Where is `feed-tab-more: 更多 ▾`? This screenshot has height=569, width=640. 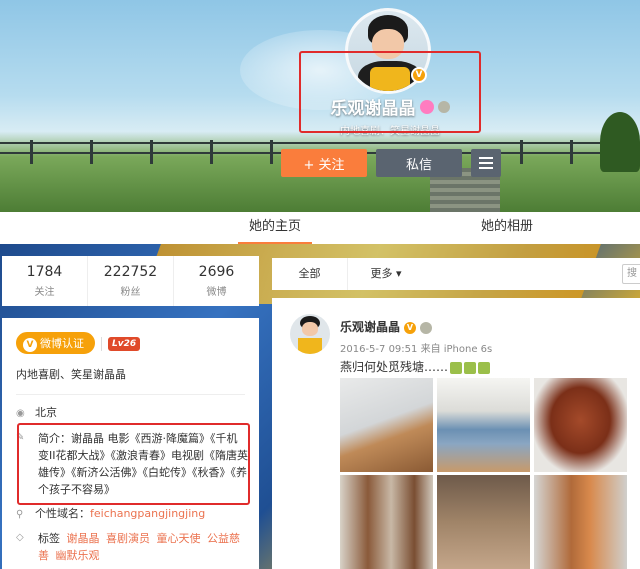 feed-tab-more: 更多 ▾ is located at coordinates (386, 274).